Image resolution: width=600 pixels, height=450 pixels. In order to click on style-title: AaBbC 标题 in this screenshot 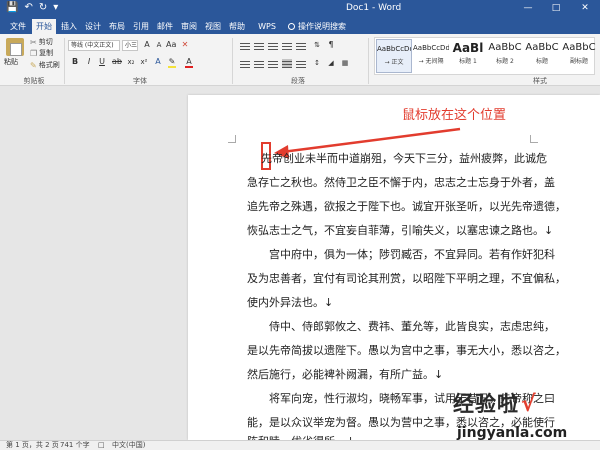, I will do `click(542, 56)`.